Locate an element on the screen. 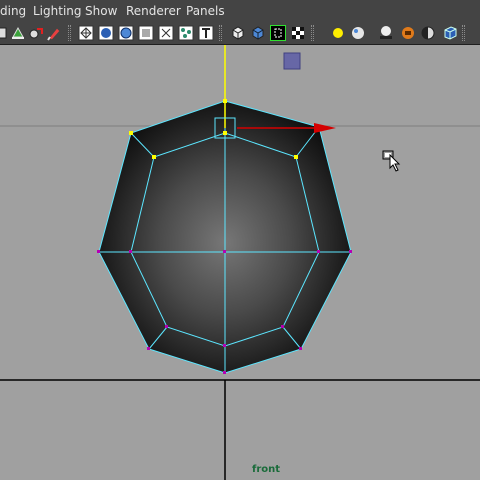 The image size is (480, 480). bookmark-icon is located at coordinates (18, 33).